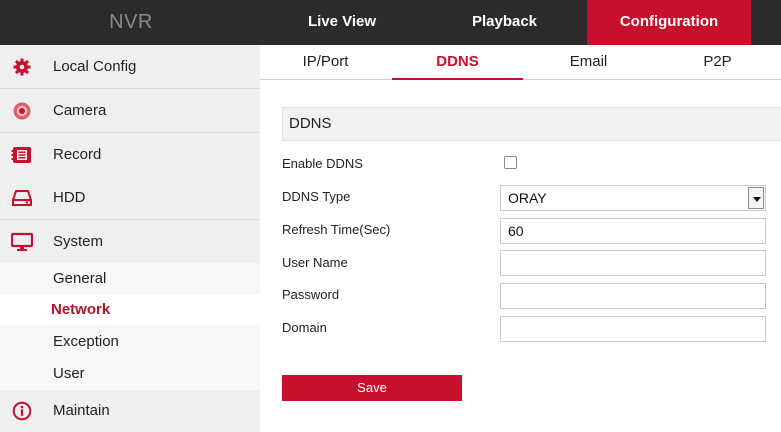  Describe the element at coordinates (80, 110) in the screenshot. I see `sidebar-item-label: Camera` at that location.